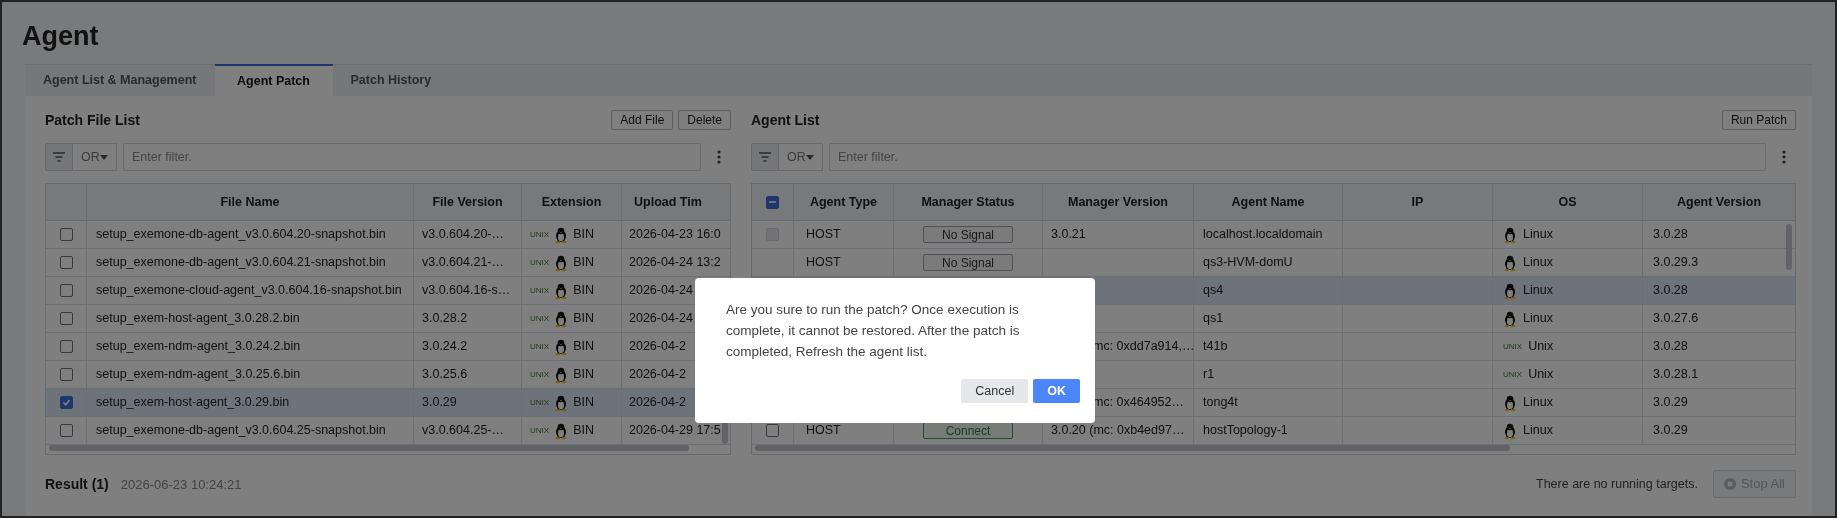  What do you see at coordinates (445, 375) in the screenshot?
I see `table-cell-text: 3.0.25.6` at bounding box center [445, 375].